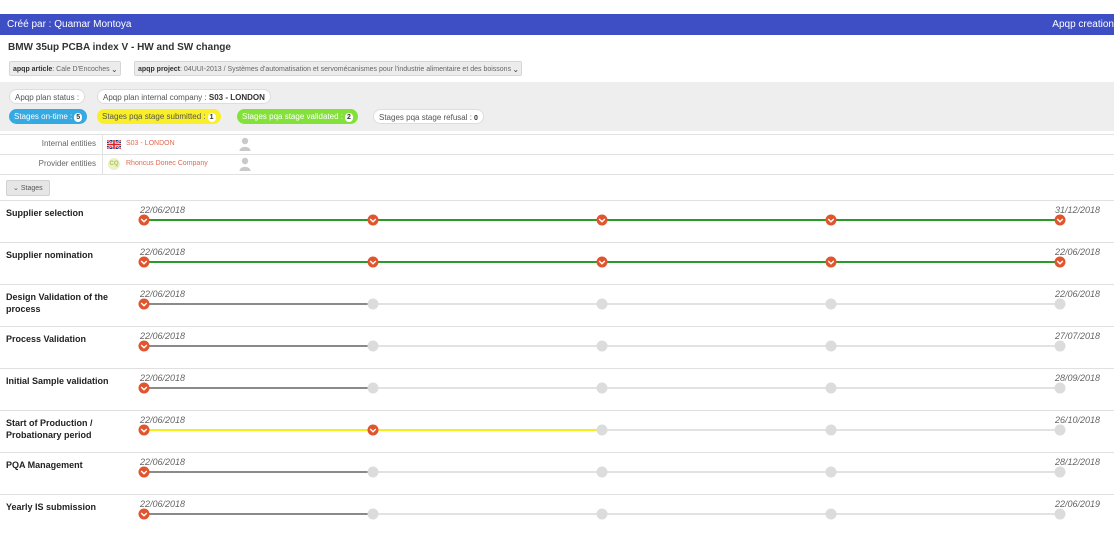 The image size is (1114, 538). I want to click on stage-row: Supplier selection 22/06/2018 31/12/2018, so click(557, 221).